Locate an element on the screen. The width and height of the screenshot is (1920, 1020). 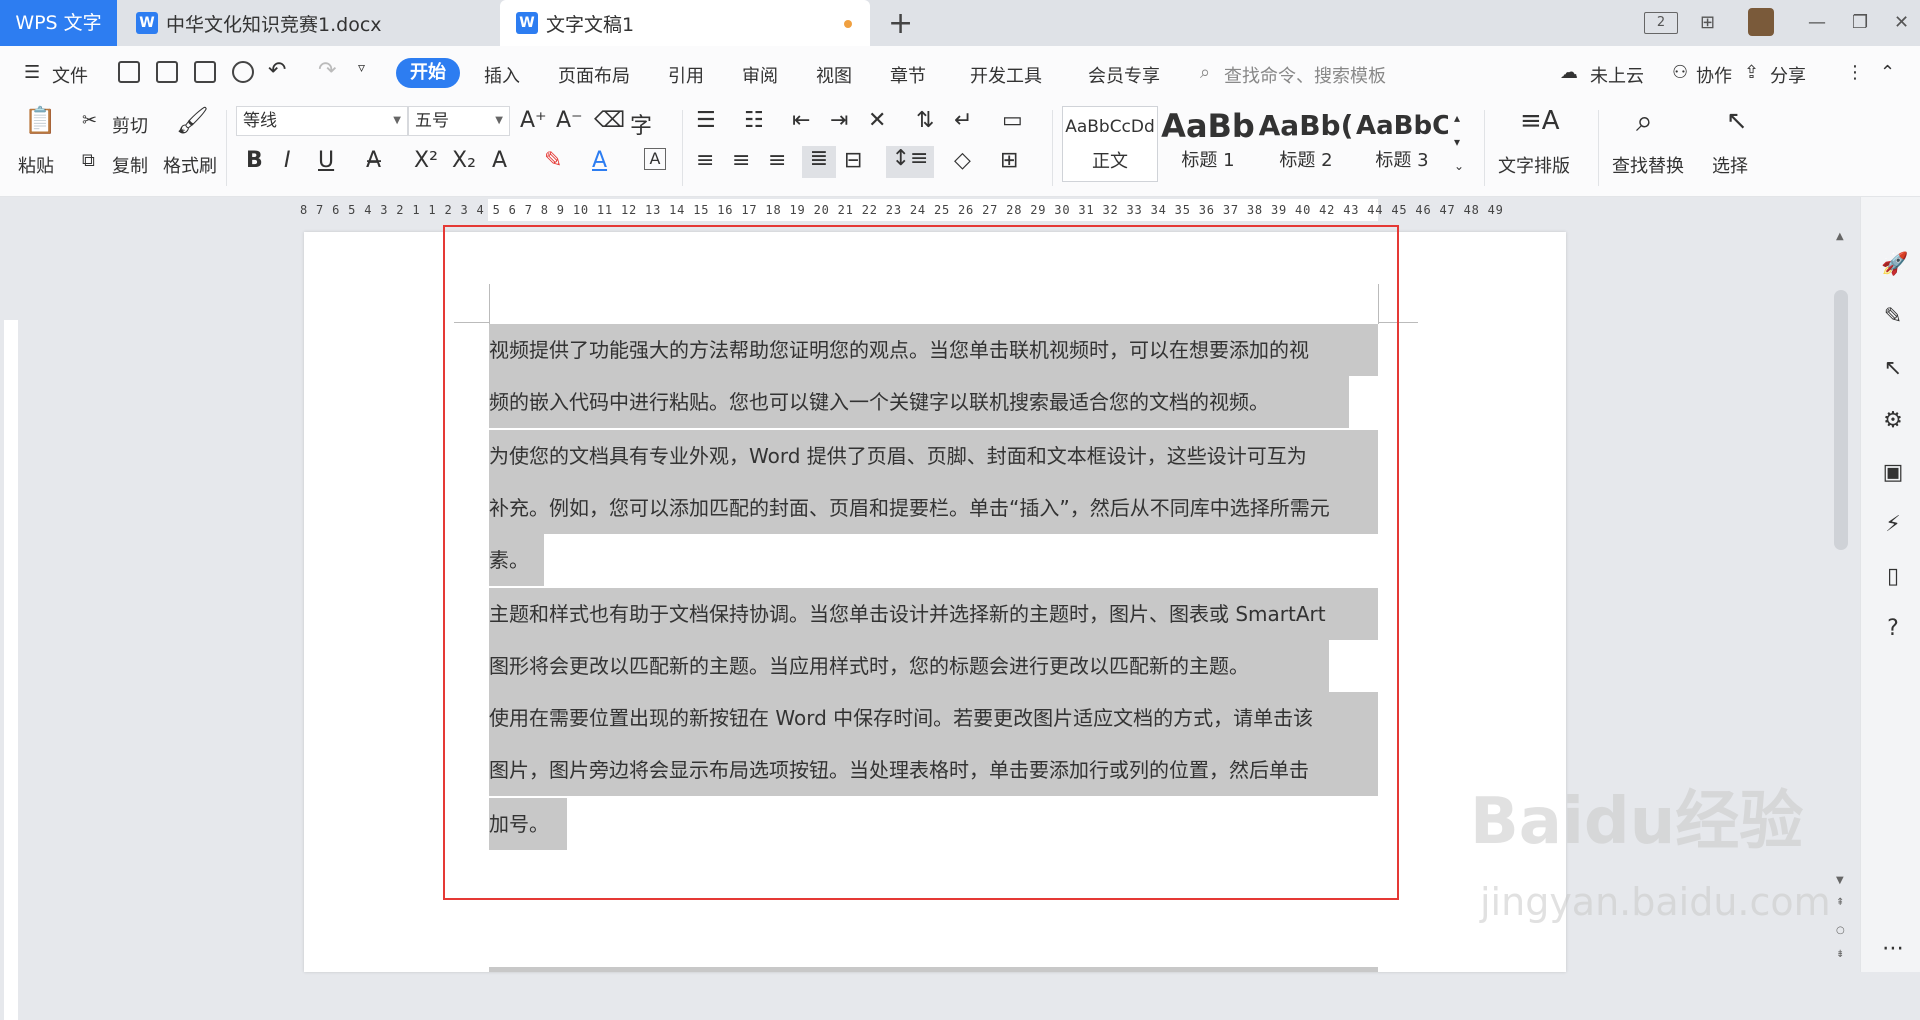
text-effect-icon: A is located at coordinates (499, 160).